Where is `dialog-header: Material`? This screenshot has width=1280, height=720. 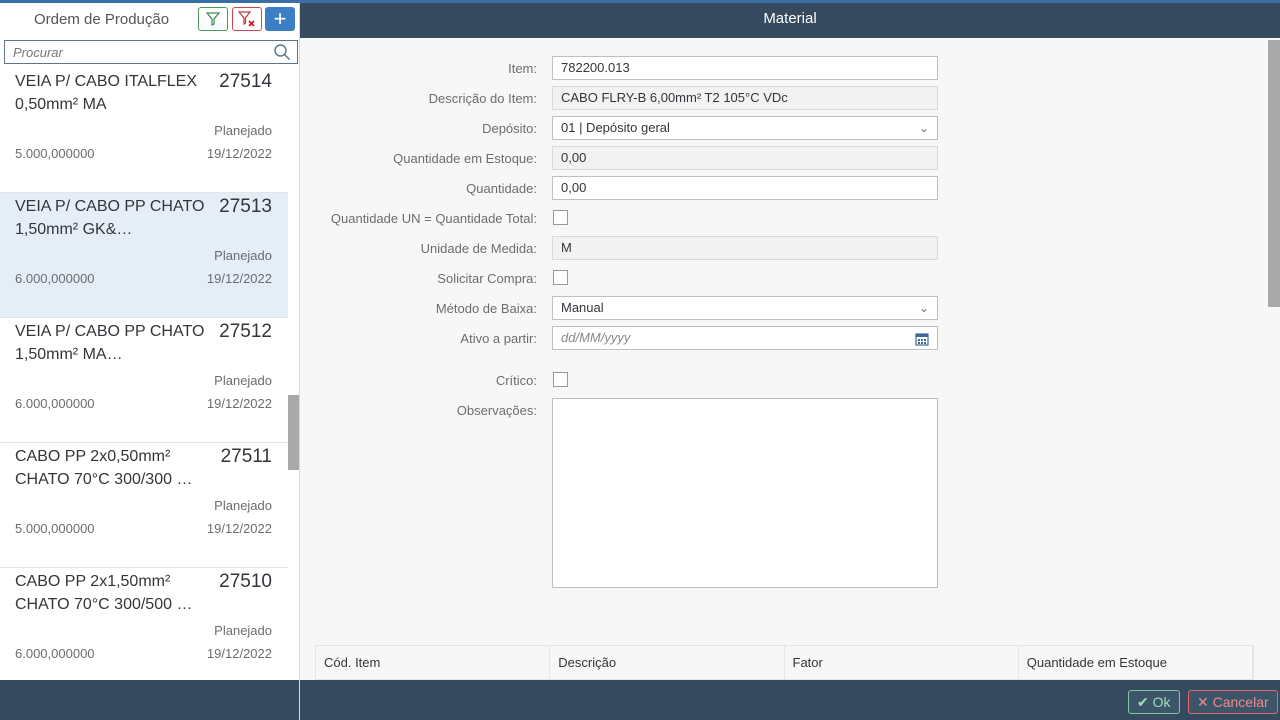 dialog-header: Material is located at coordinates (790, 20).